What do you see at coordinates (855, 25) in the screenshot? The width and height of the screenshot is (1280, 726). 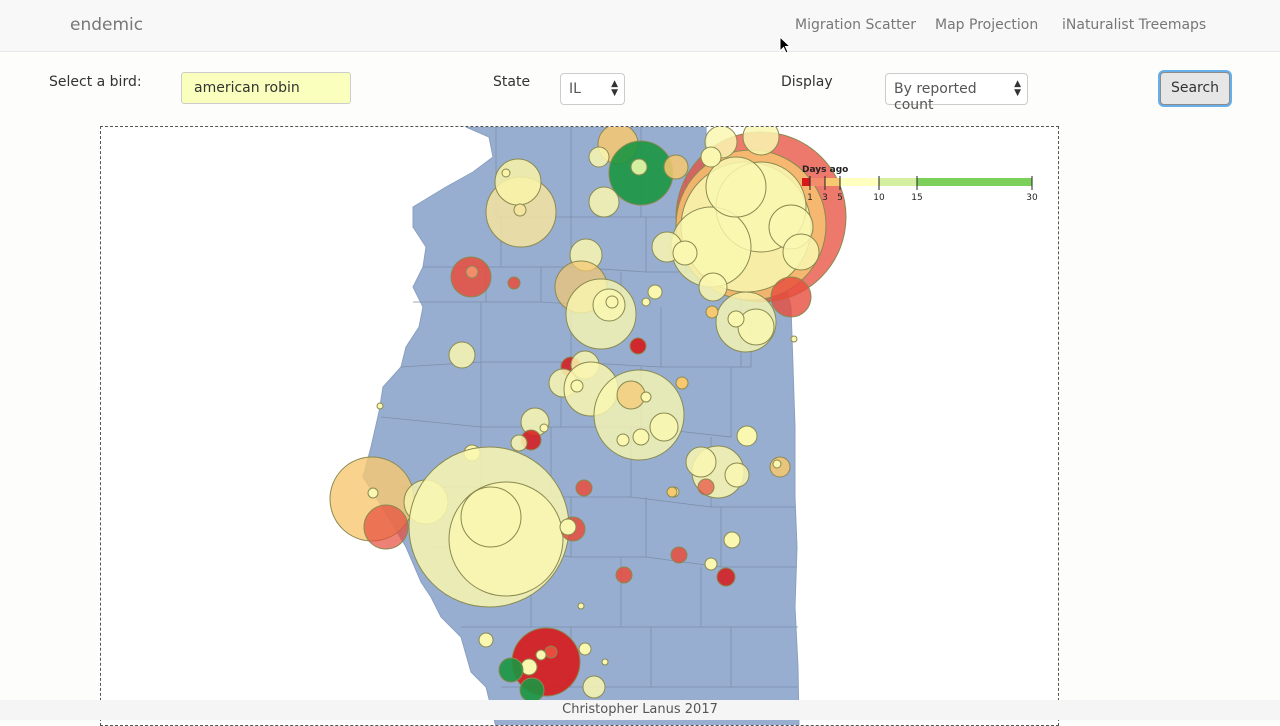 I see `nav-migration-scatter: Migration Scatter` at bounding box center [855, 25].